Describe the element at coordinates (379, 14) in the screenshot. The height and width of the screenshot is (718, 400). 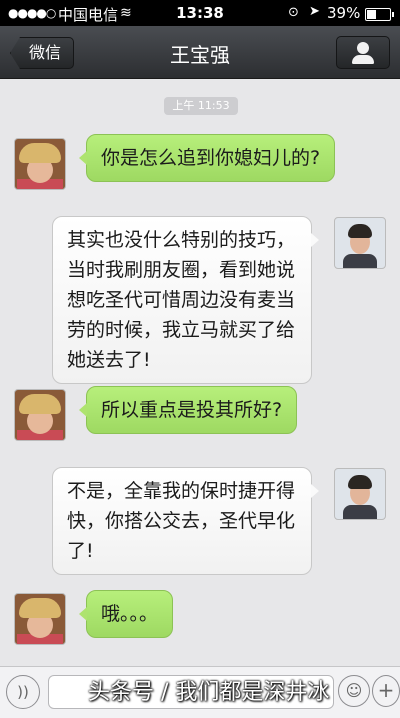
I see `battery-icon` at that location.